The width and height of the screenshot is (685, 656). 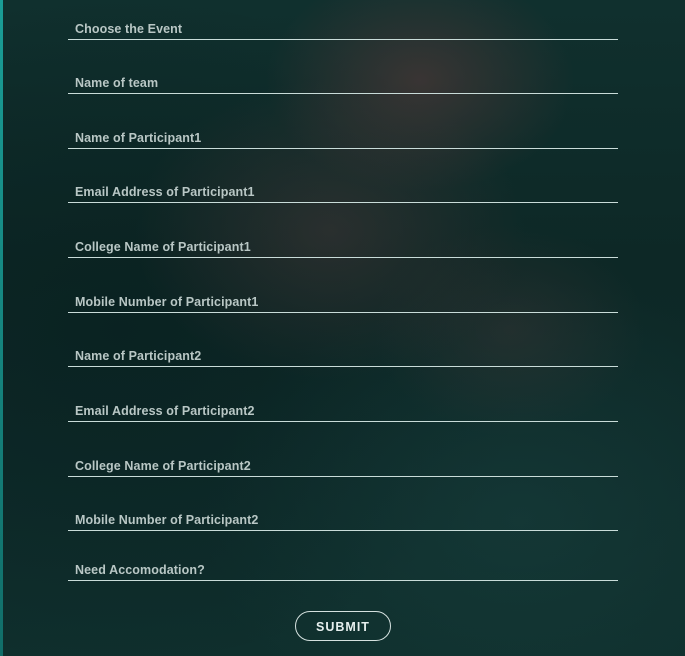 I want to click on event-select-label: Choose the Event, so click(x=129, y=29).